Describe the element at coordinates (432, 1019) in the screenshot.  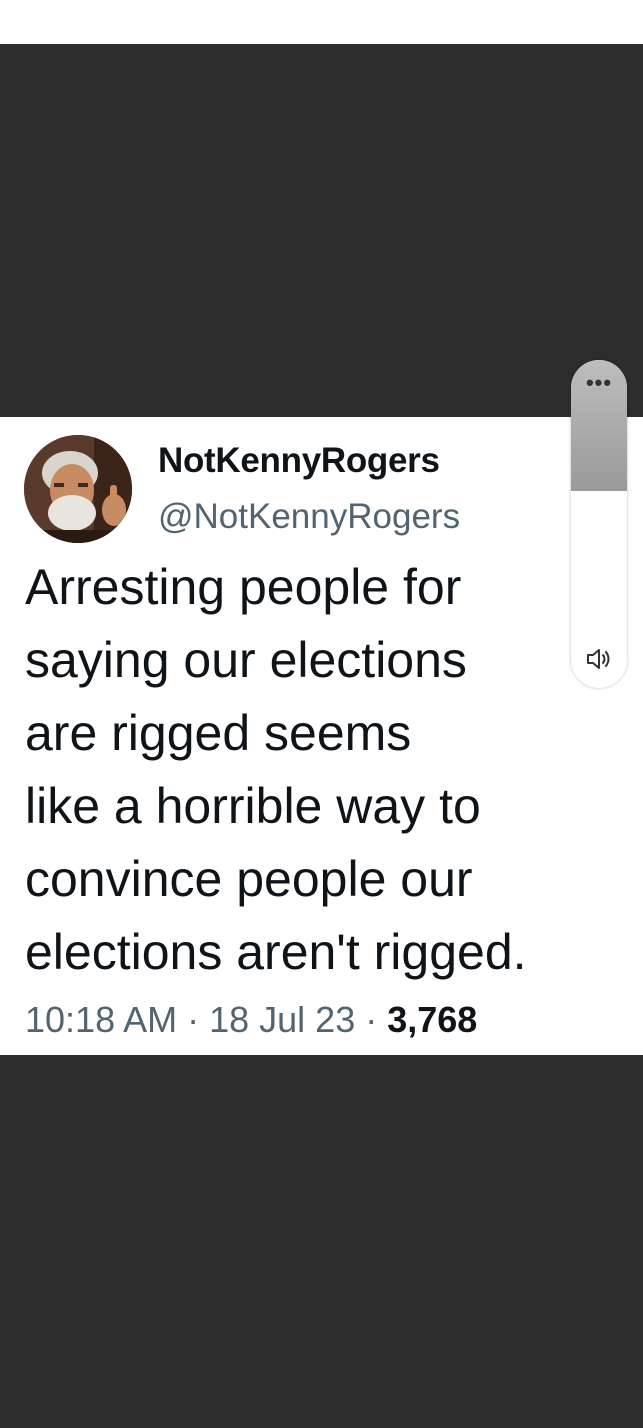
I see `view-count: 3,768` at that location.